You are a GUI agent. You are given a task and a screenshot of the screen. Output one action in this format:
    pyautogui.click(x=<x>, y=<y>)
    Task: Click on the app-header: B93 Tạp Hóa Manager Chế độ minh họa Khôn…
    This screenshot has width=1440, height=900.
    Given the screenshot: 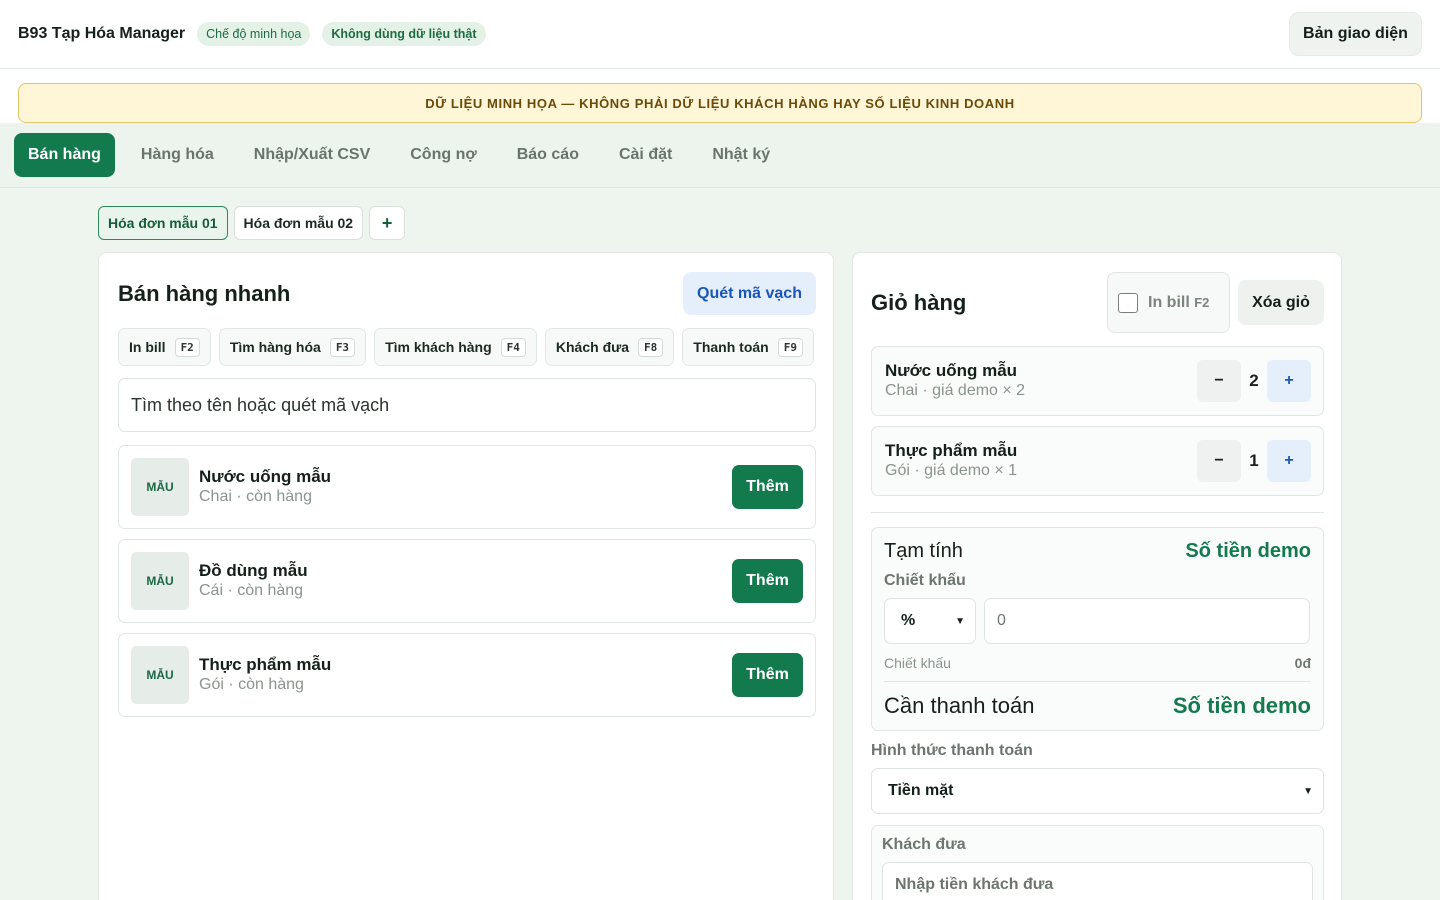 What is the action you would take?
    pyautogui.click(x=720, y=34)
    